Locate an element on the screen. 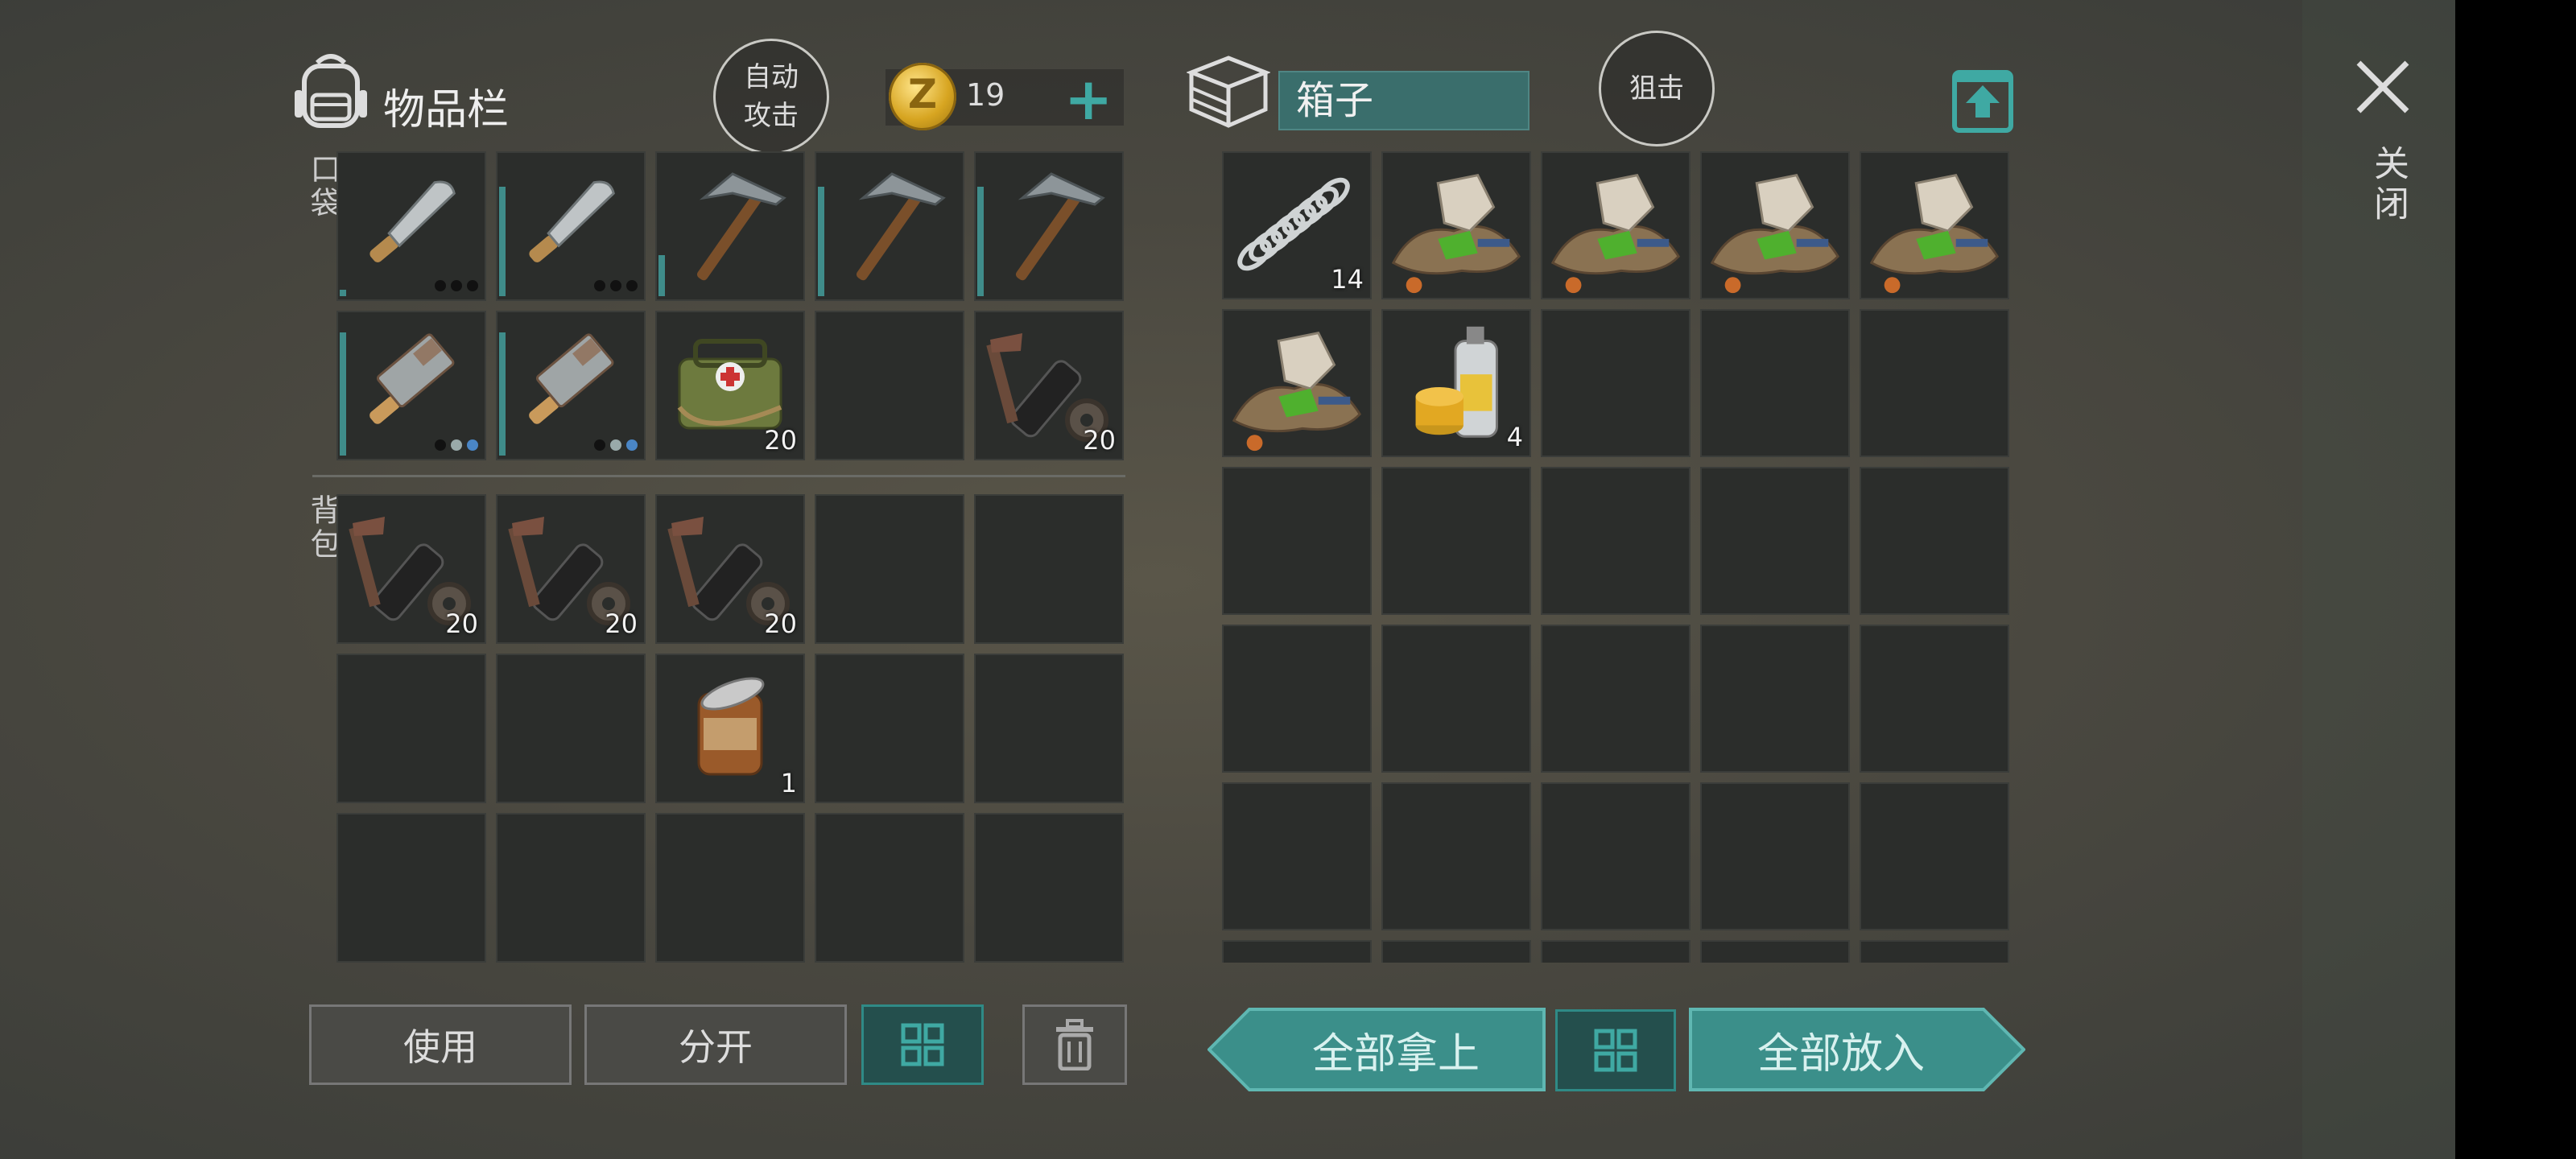 The height and width of the screenshot is (1159, 2576). backpack-grid: 20 20 20 1 is located at coordinates (730, 728).